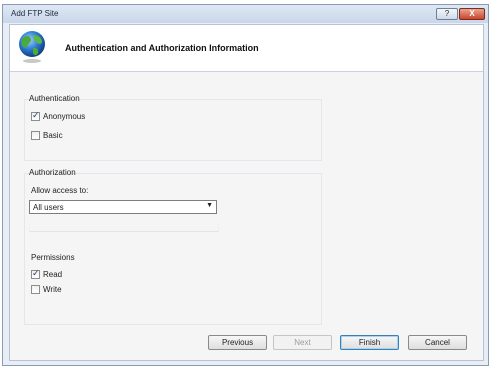 Image resolution: width=495 pixels, height=372 pixels. What do you see at coordinates (209, 205) in the screenshot?
I see `dropdown-arrow-icon: ▼` at bounding box center [209, 205].